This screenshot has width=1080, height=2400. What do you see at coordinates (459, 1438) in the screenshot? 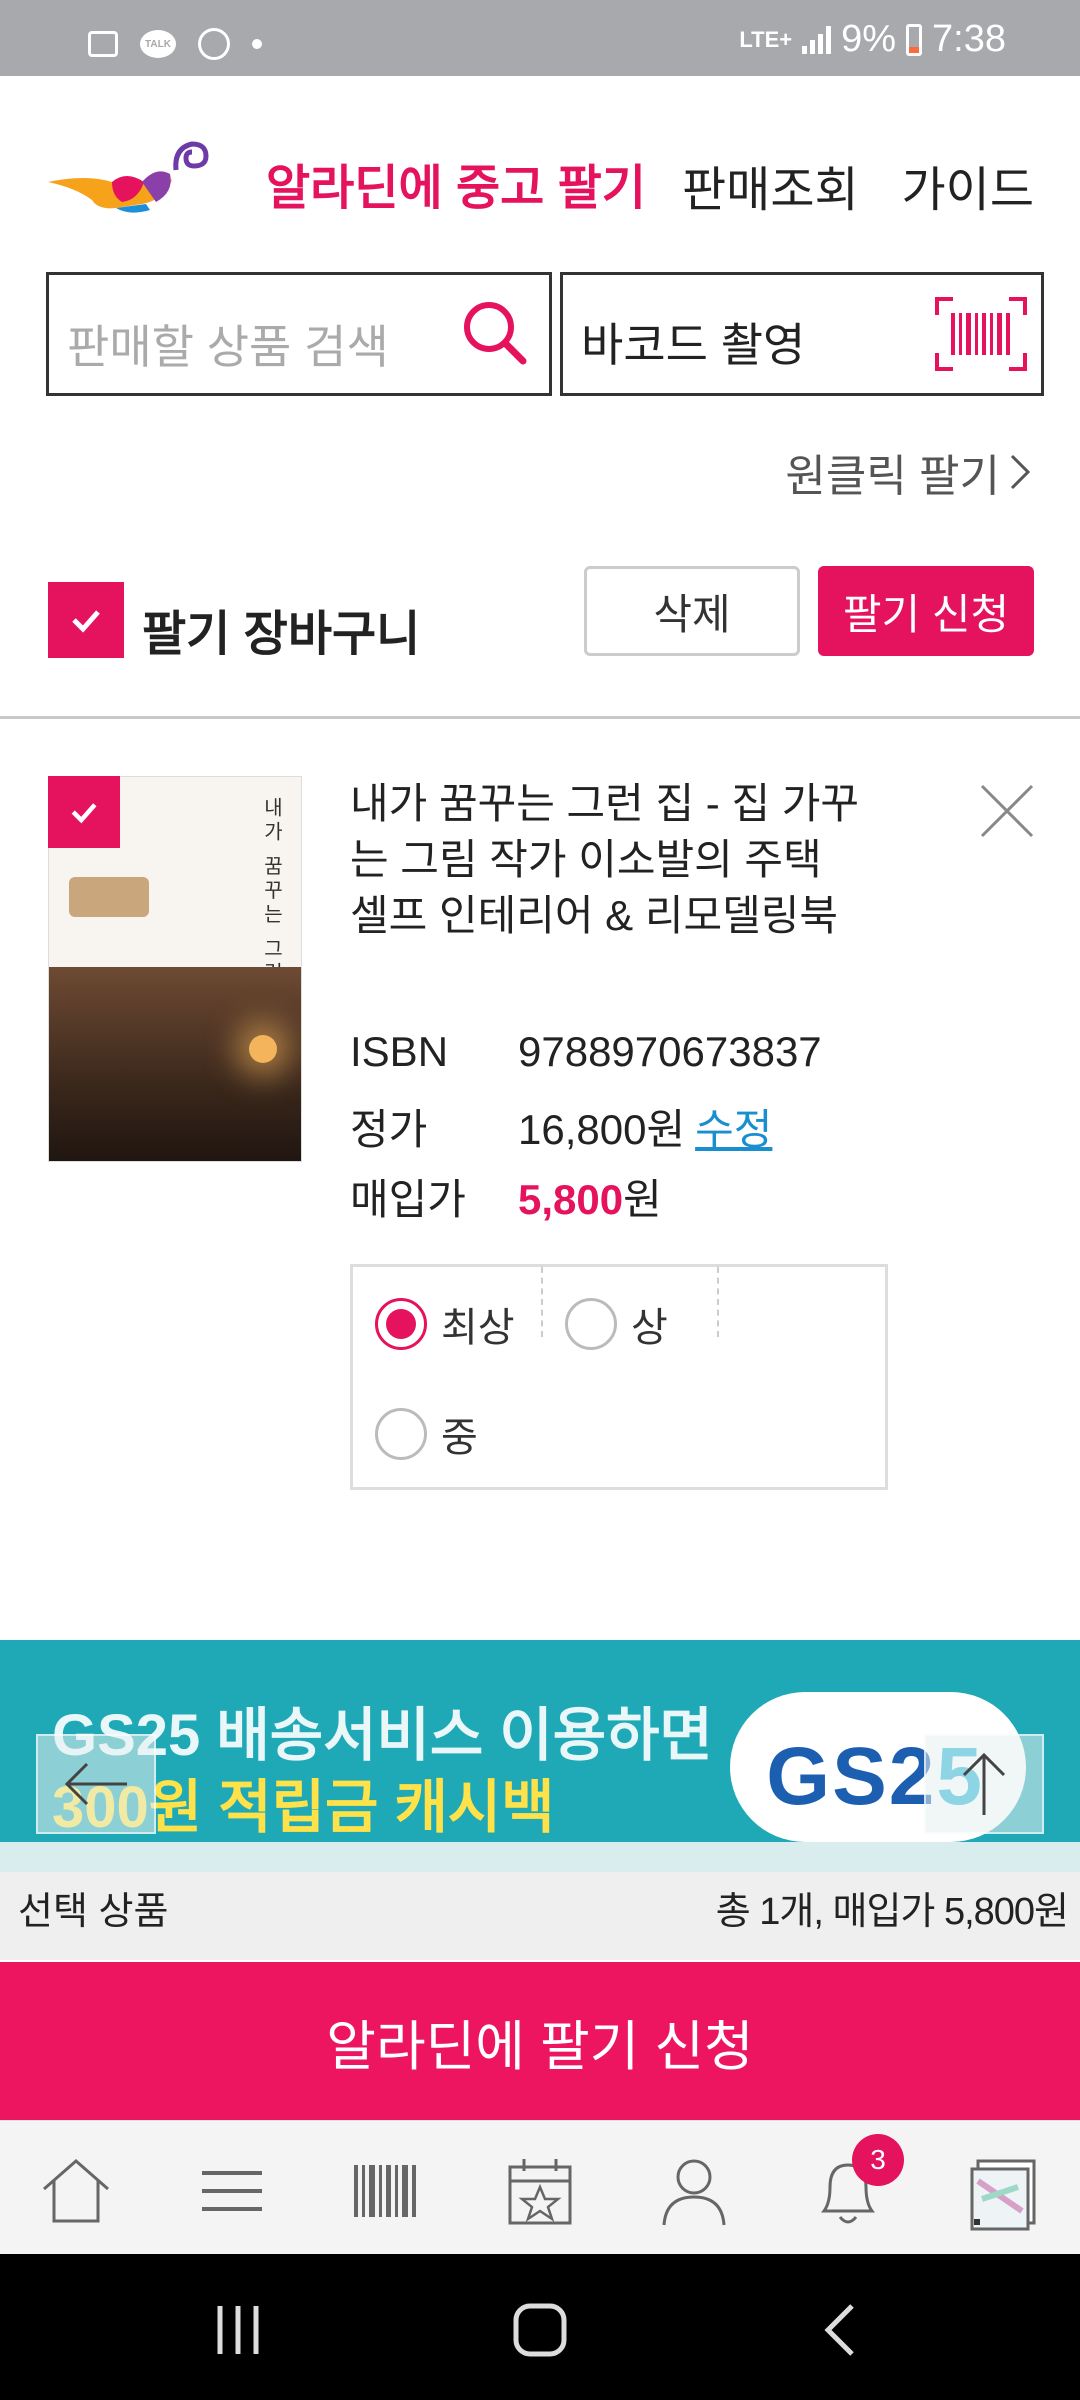
I see `condition-label: 중` at bounding box center [459, 1438].